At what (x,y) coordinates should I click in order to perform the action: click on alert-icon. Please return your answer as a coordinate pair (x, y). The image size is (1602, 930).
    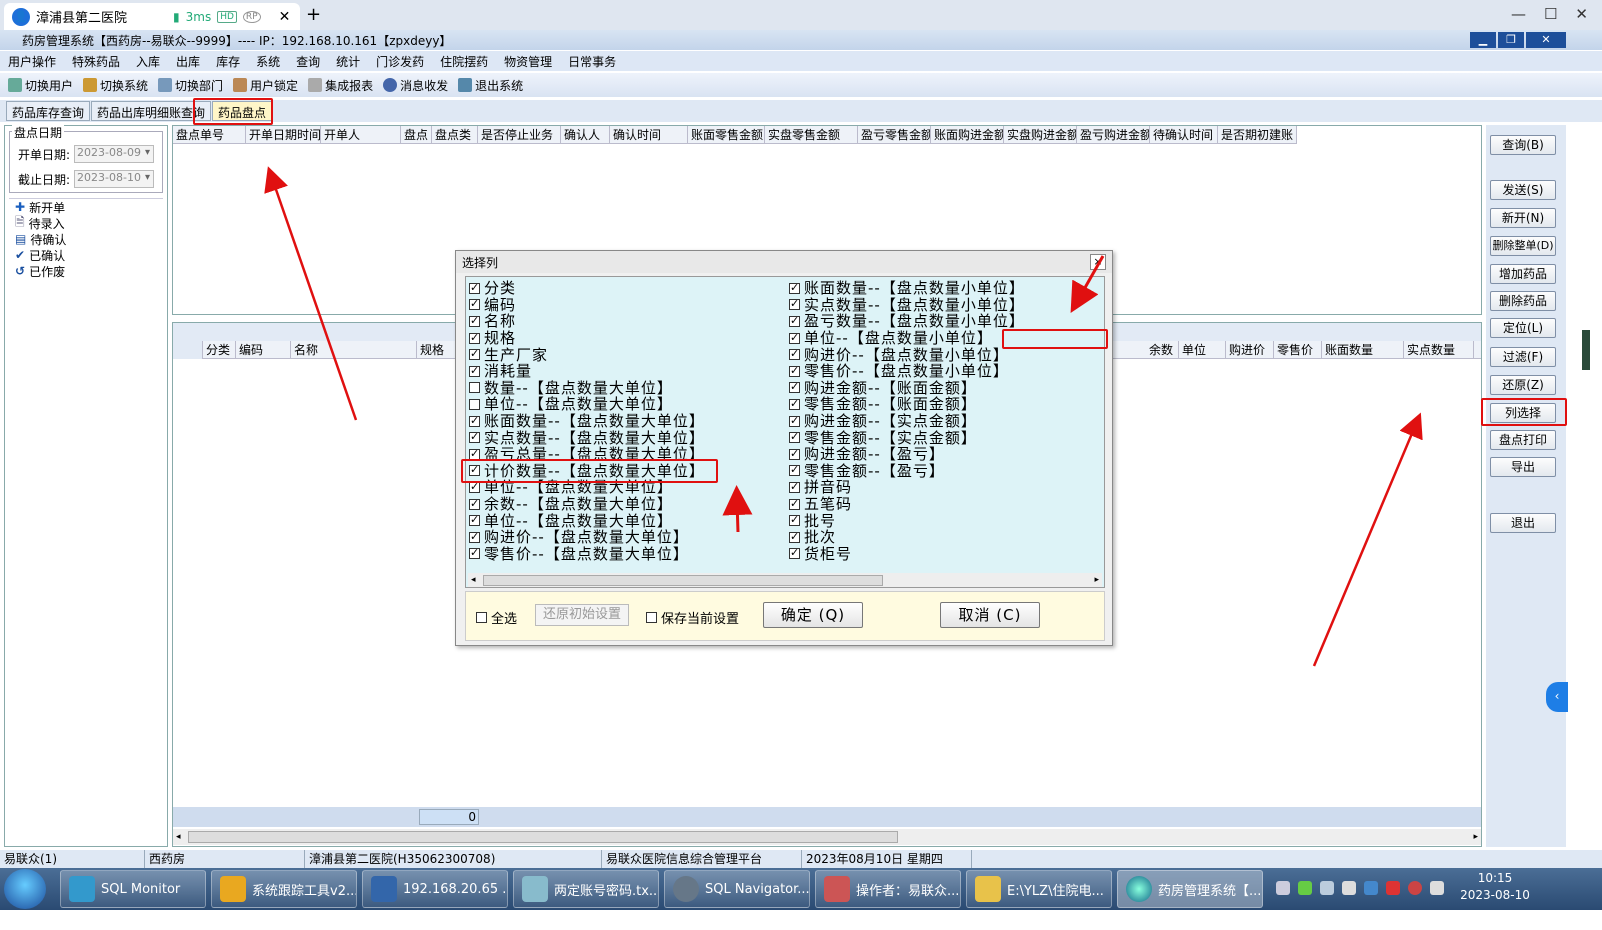
    Looking at the image, I should click on (1393, 888).